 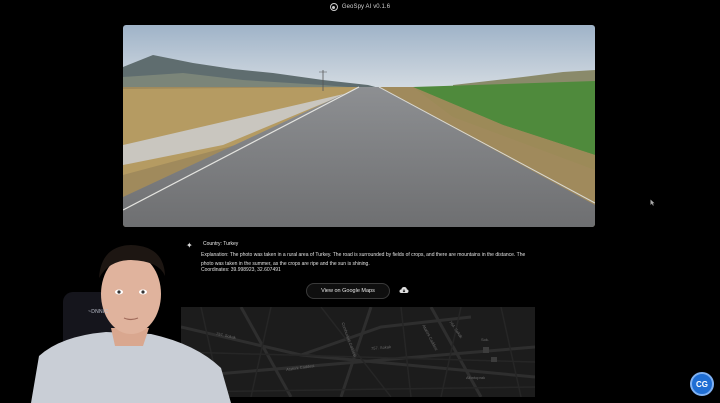 I want to click on streamer-webcam, so click(x=131, y=319).